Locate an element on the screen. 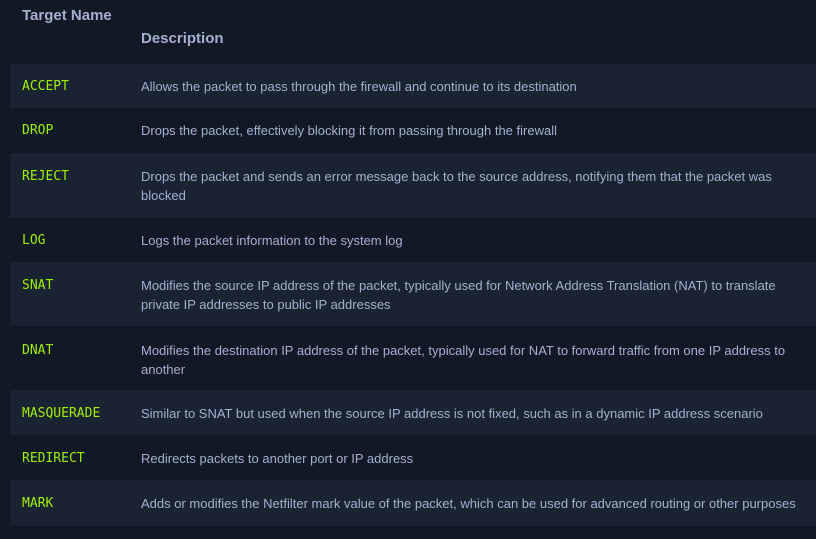 The width and height of the screenshot is (816, 539). target-name-cell: MASQUERADE is located at coordinates (61, 413).